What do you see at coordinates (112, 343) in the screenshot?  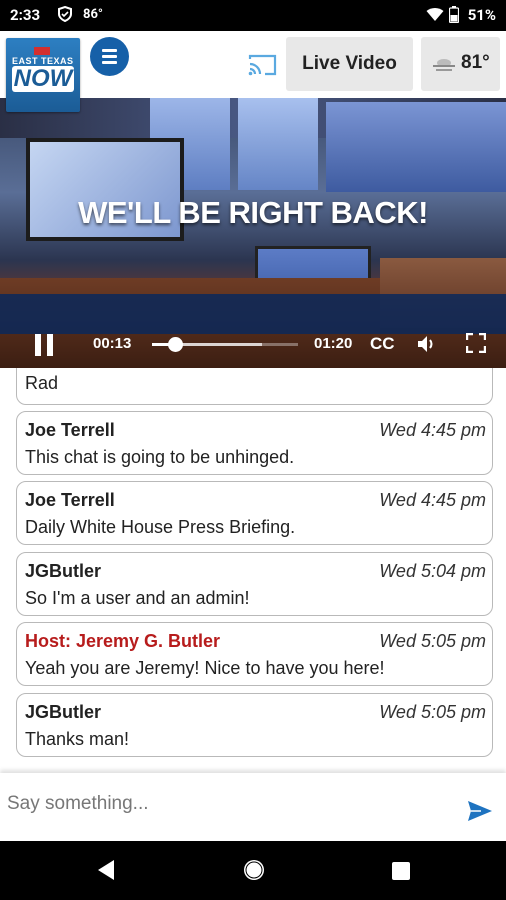 I see `current-time: 00:13` at bounding box center [112, 343].